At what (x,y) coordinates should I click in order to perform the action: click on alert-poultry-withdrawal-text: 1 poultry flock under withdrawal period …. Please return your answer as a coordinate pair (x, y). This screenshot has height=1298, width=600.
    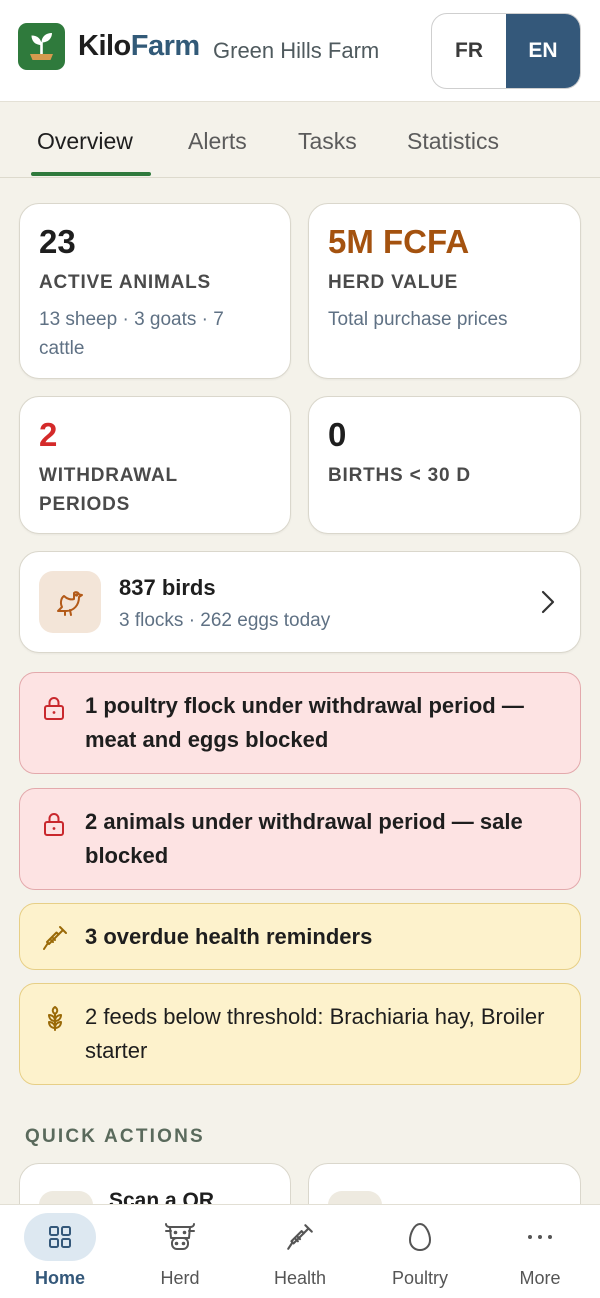
    Looking at the image, I should click on (304, 722).